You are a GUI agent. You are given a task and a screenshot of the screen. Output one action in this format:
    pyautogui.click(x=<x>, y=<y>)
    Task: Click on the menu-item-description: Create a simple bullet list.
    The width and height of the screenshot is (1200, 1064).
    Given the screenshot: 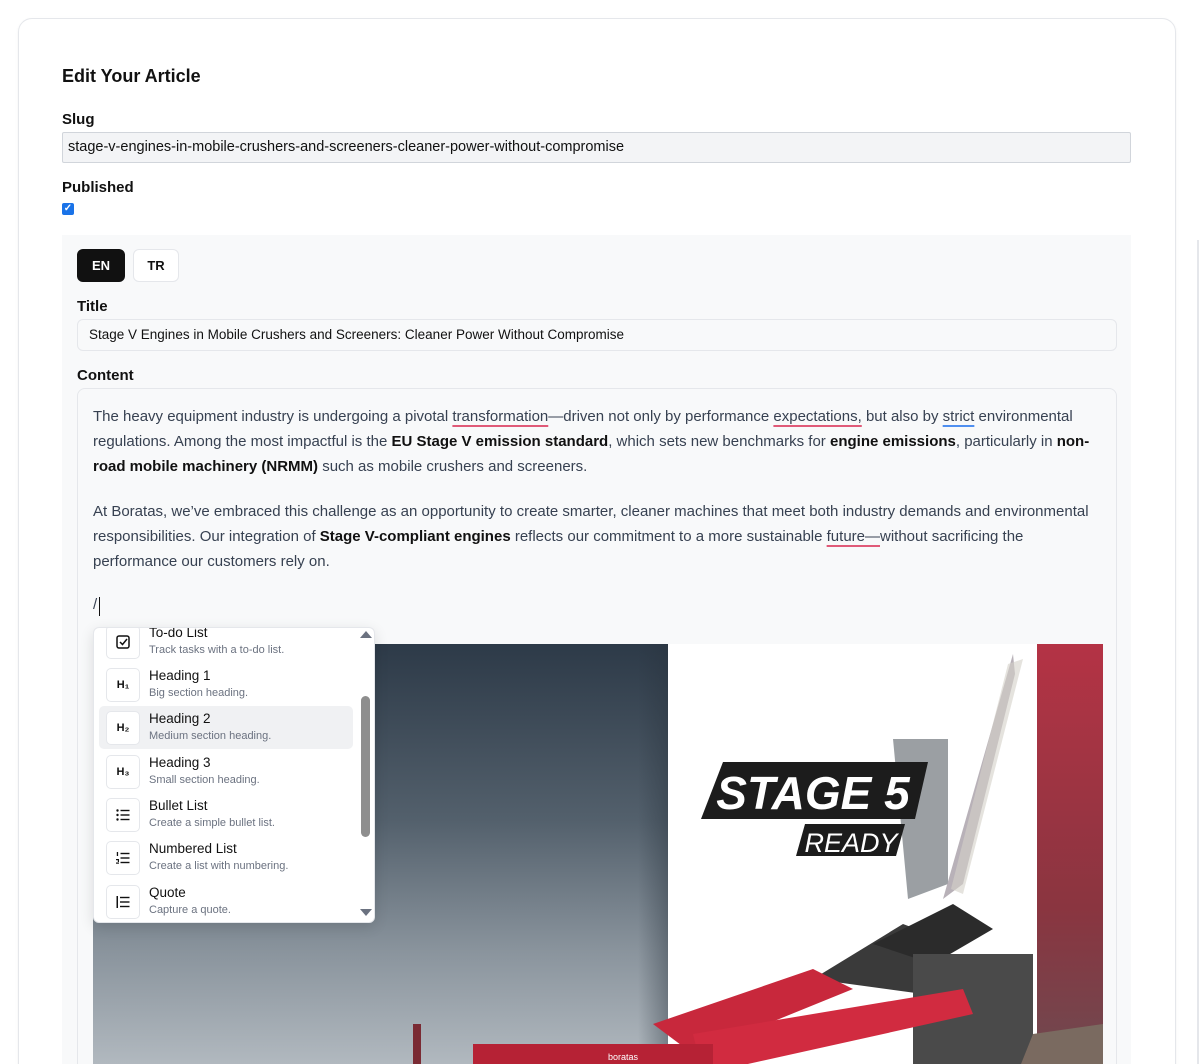 What is the action you would take?
    pyautogui.click(x=212, y=823)
    